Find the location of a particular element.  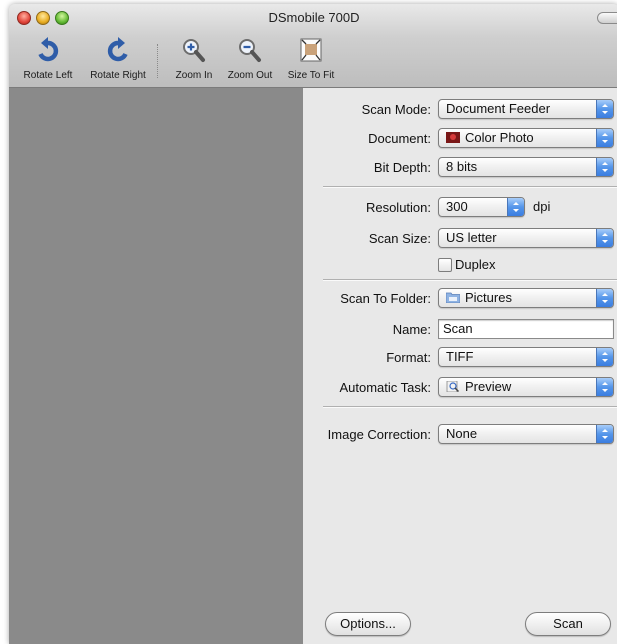

automatic-task-popup: Preview is located at coordinates (526, 387).